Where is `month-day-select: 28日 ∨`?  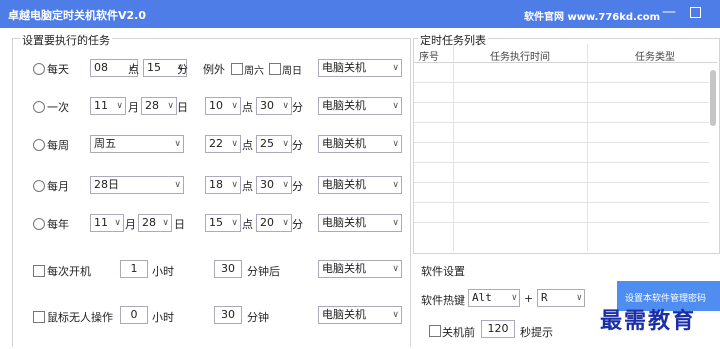
month-day-select: 28日 ∨ is located at coordinates (137, 185).